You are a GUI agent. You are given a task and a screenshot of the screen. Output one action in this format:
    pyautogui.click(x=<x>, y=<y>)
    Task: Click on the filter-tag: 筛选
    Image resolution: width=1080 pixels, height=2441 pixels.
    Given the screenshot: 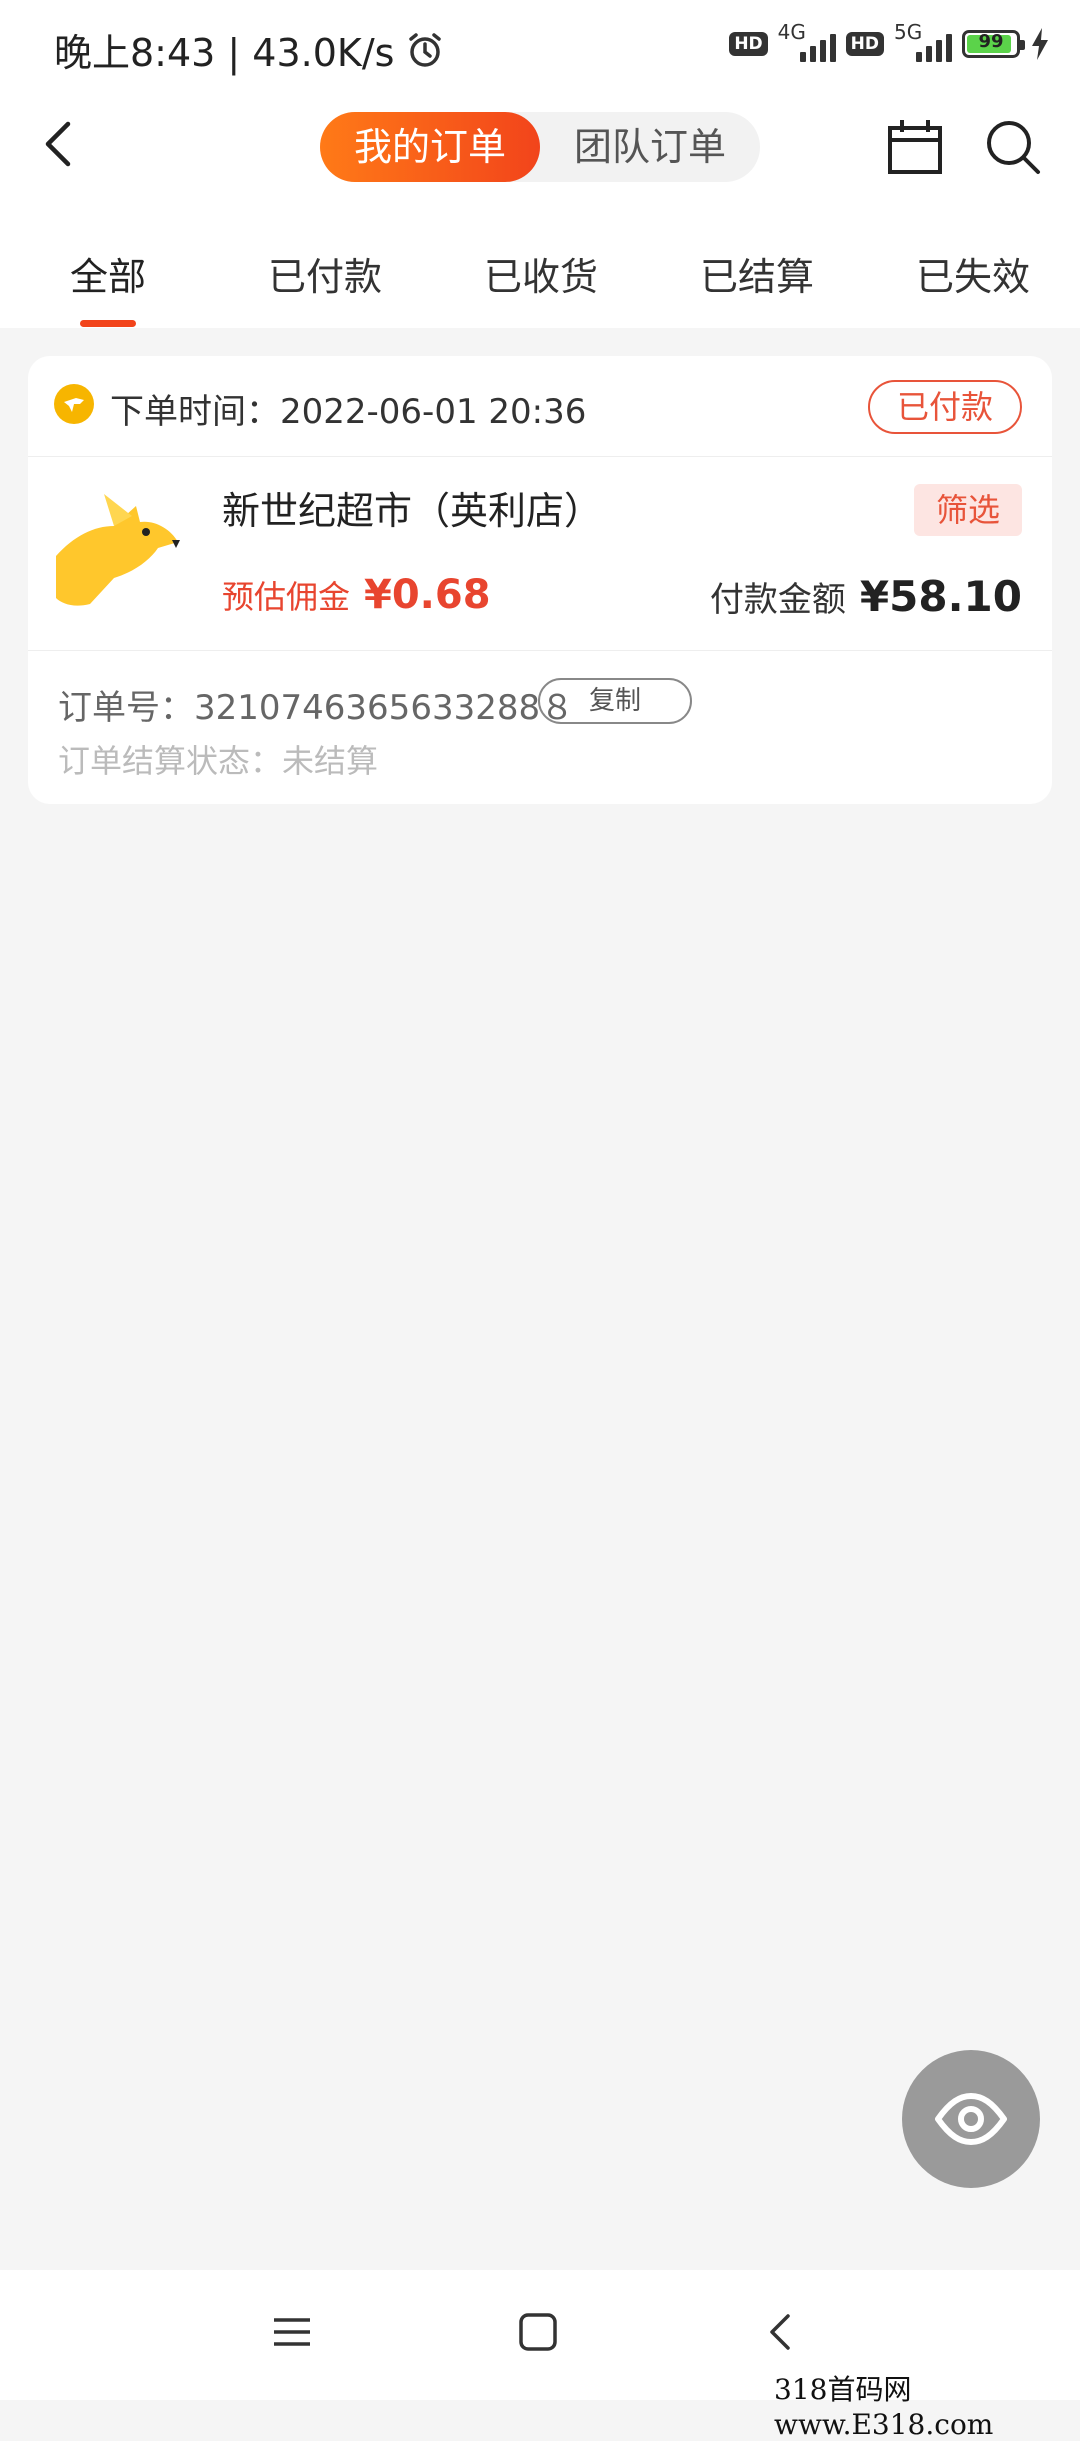 What is the action you would take?
    pyautogui.click(x=968, y=510)
    